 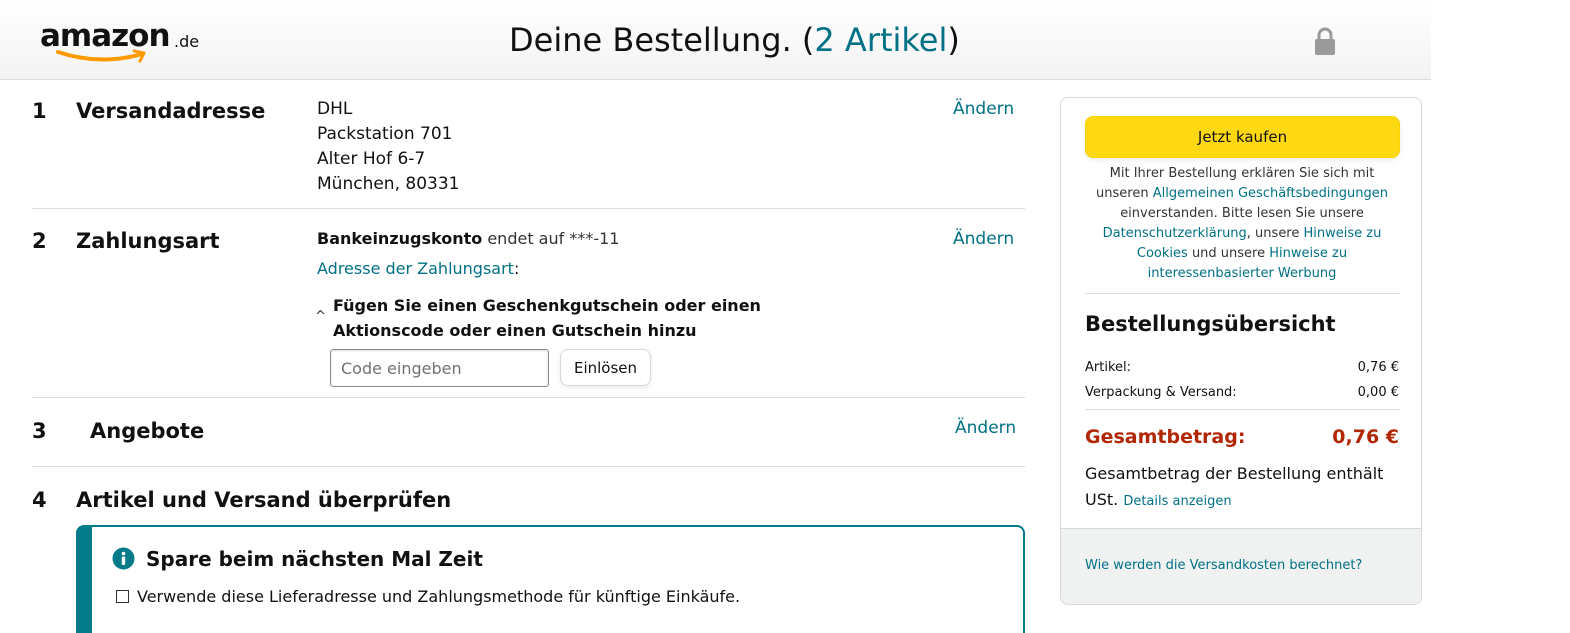 I want to click on page-title: Deine Bestellung. (2 Artikel), so click(x=734, y=40).